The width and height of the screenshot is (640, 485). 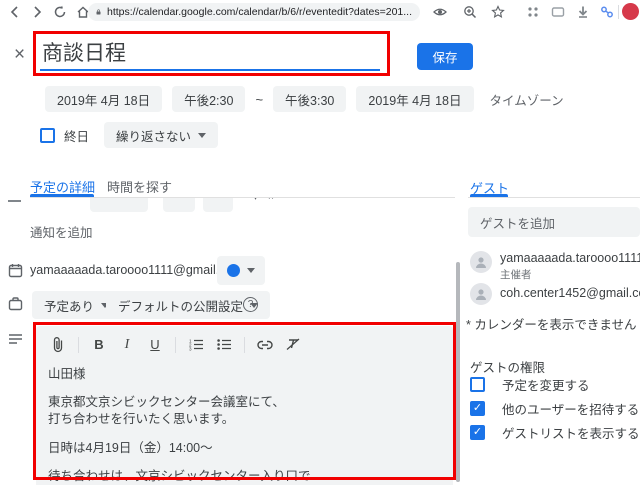 I want to click on description-line: 待ち合わせは、文京シビックセンター入り口で, so click(x=179, y=476).